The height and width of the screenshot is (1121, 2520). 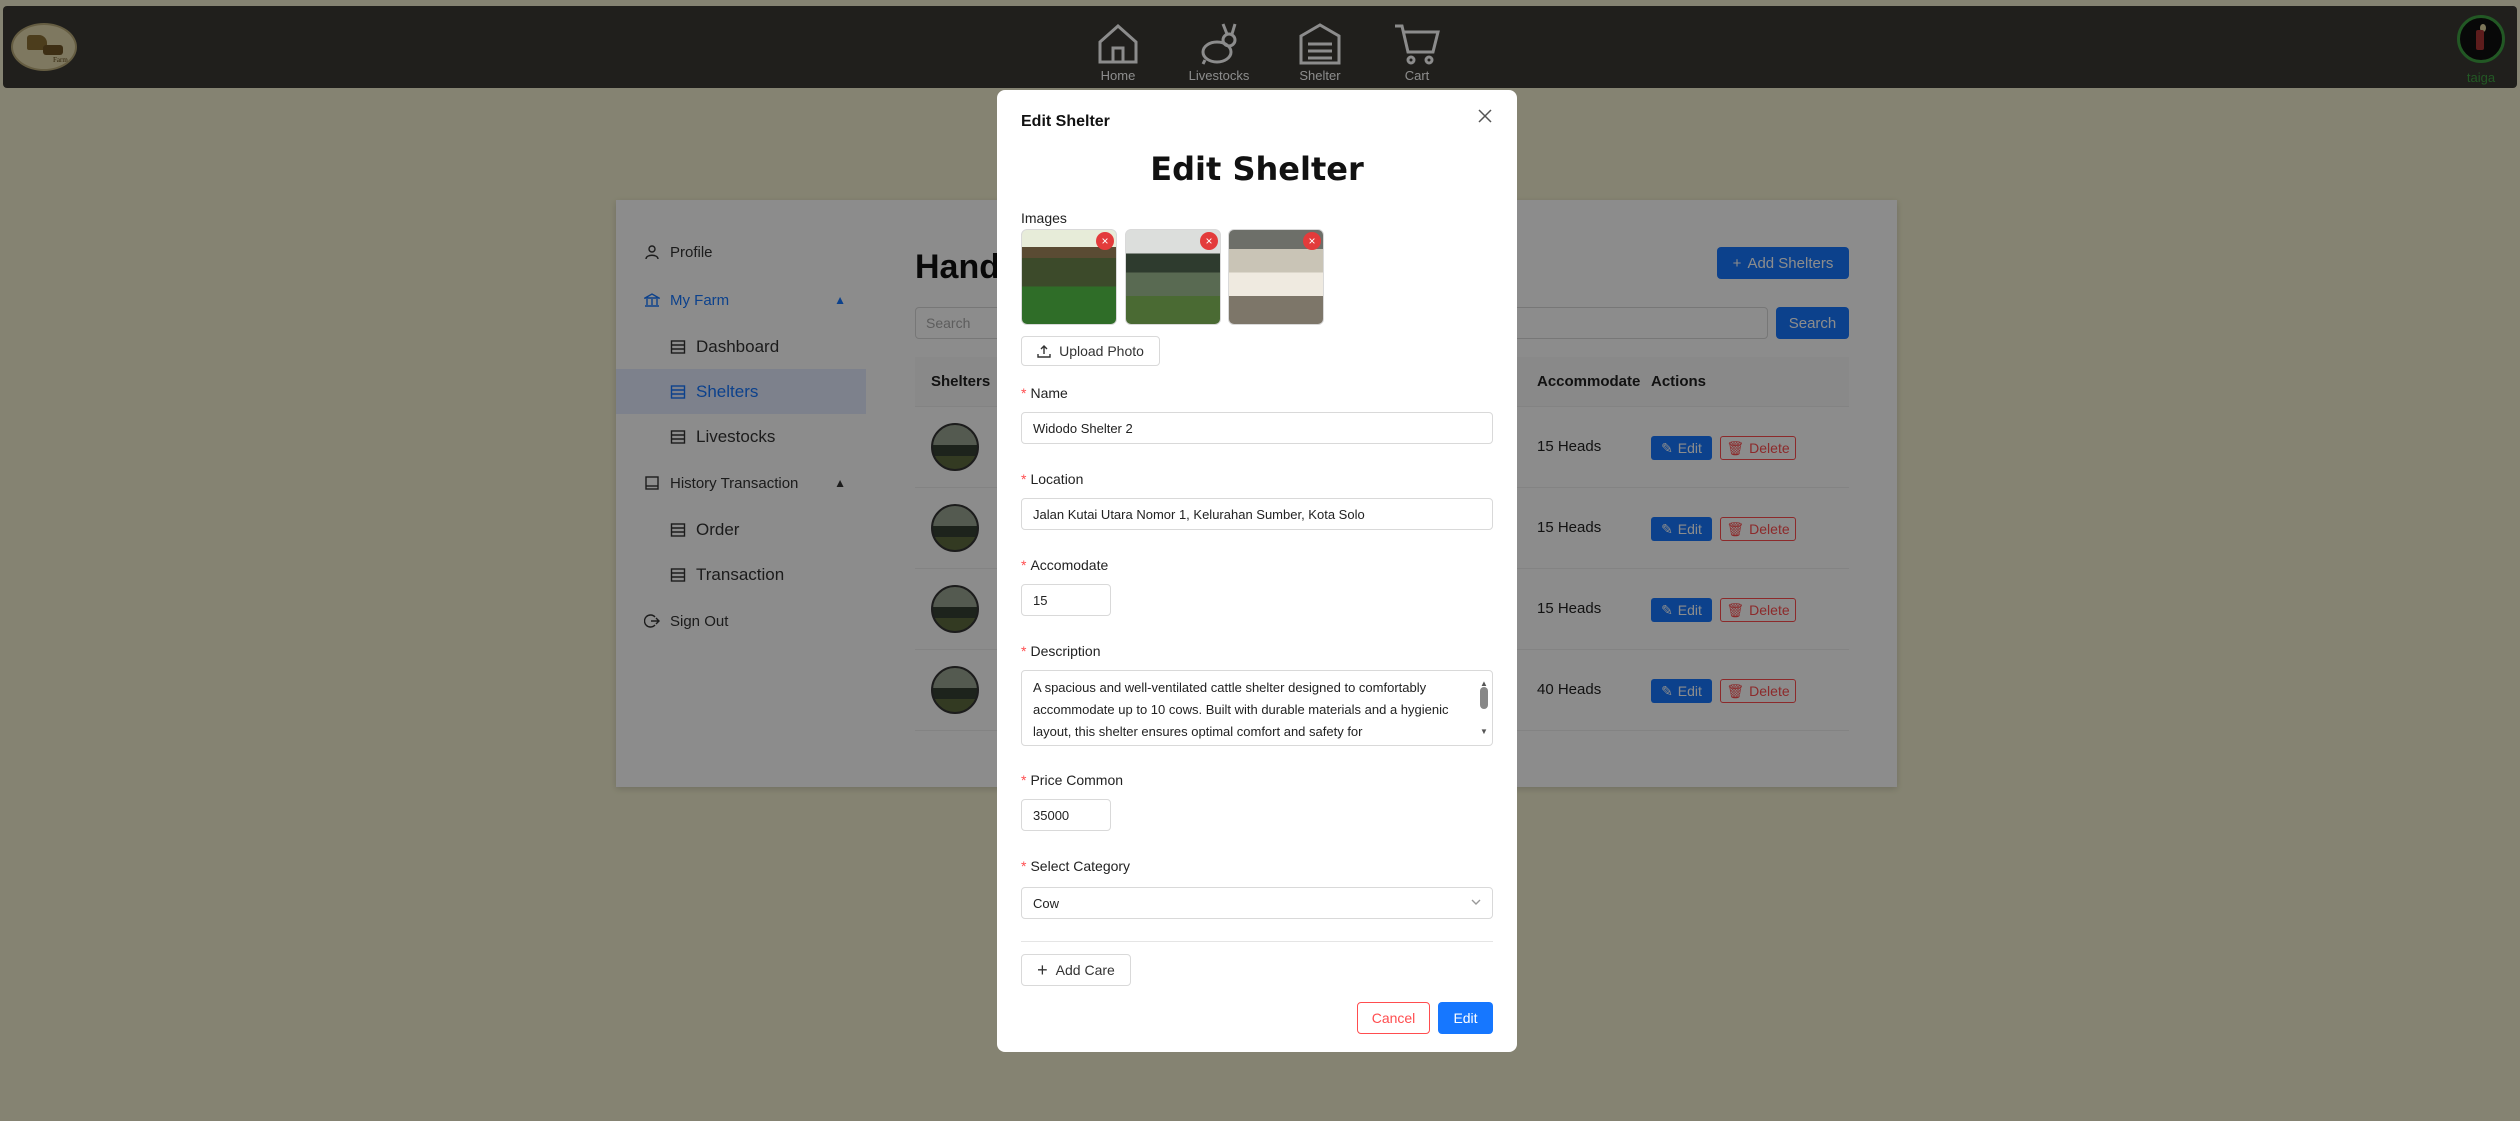 I want to click on chevron-down-icon, so click(x=1476, y=902).